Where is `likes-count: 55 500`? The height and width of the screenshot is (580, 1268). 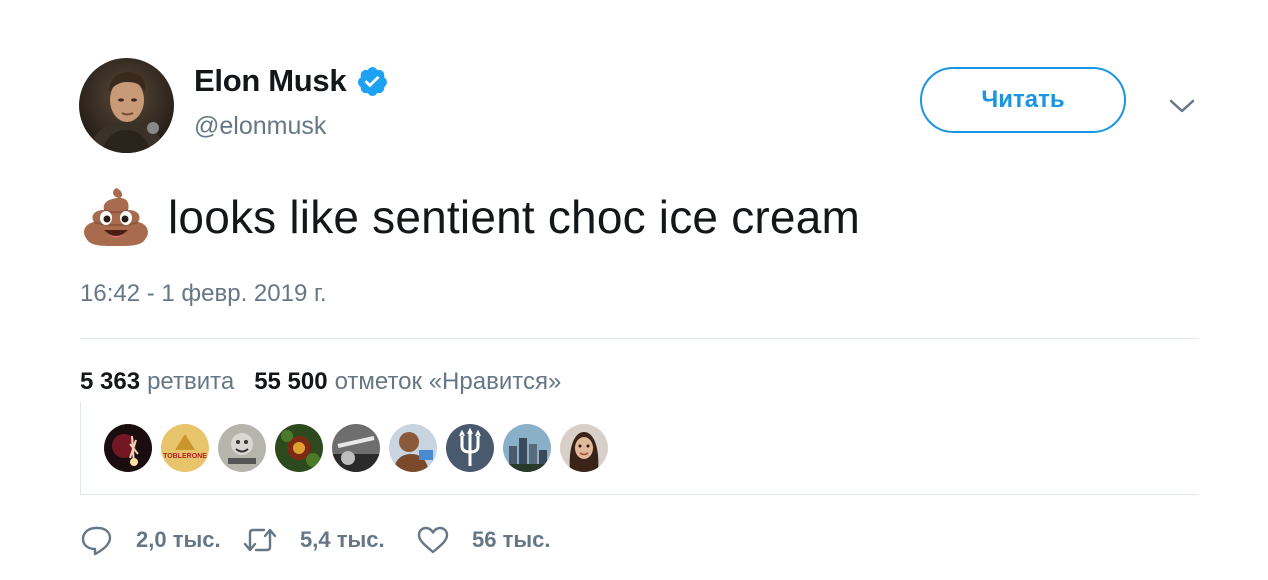
likes-count: 55 500 is located at coordinates (290, 382).